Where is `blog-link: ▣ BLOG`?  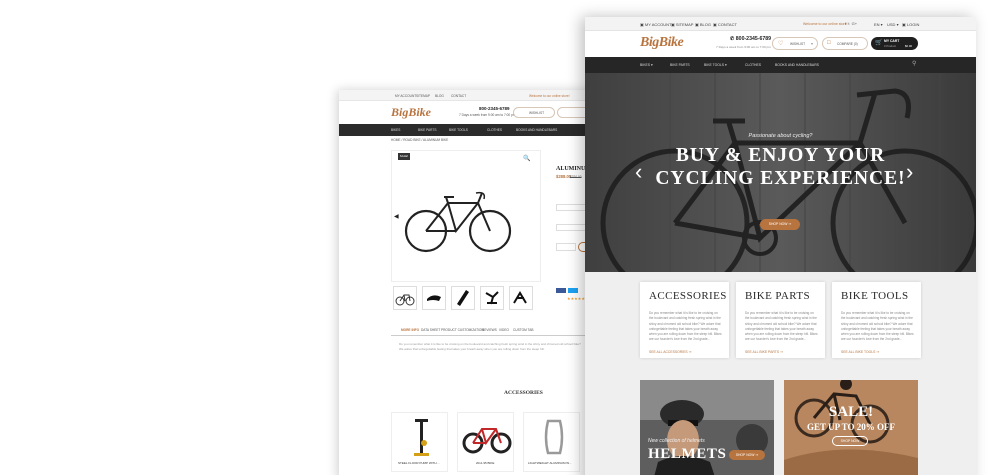
blog-link: ▣ BLOG is located at coordinates (703, 24).